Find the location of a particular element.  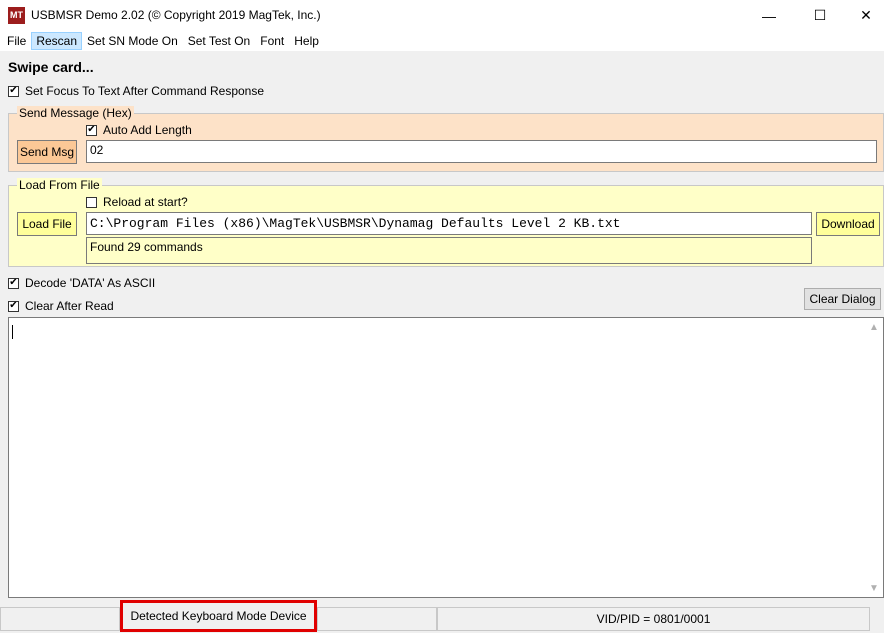

reload-at-start-checkbox is located at coordinates (91, 202).